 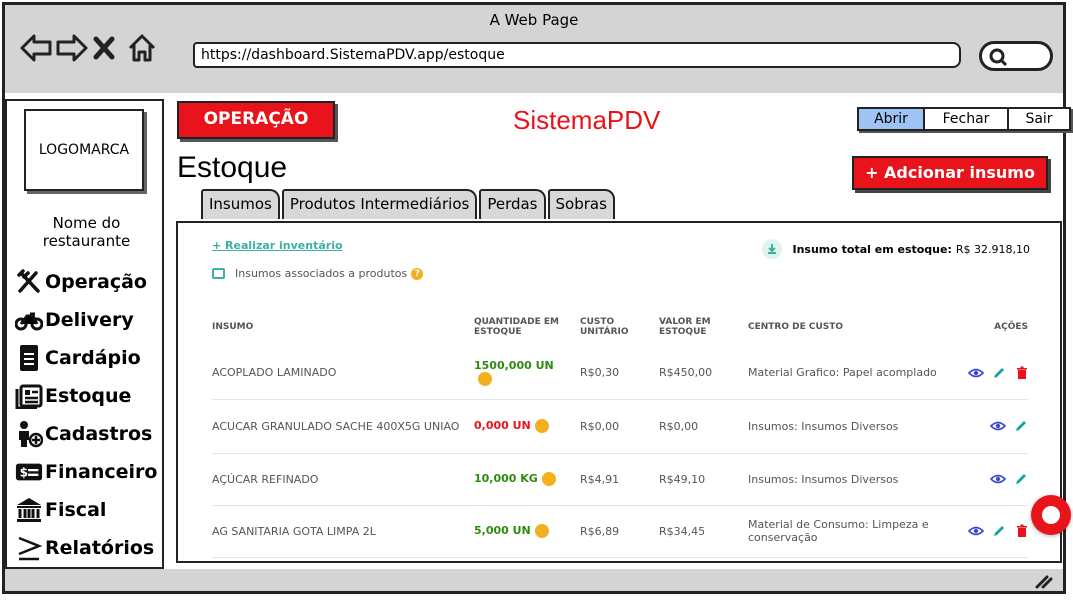 I want to click on cell-centro: Material Grafico: Papel acomplado, so click(x=843, y=373).